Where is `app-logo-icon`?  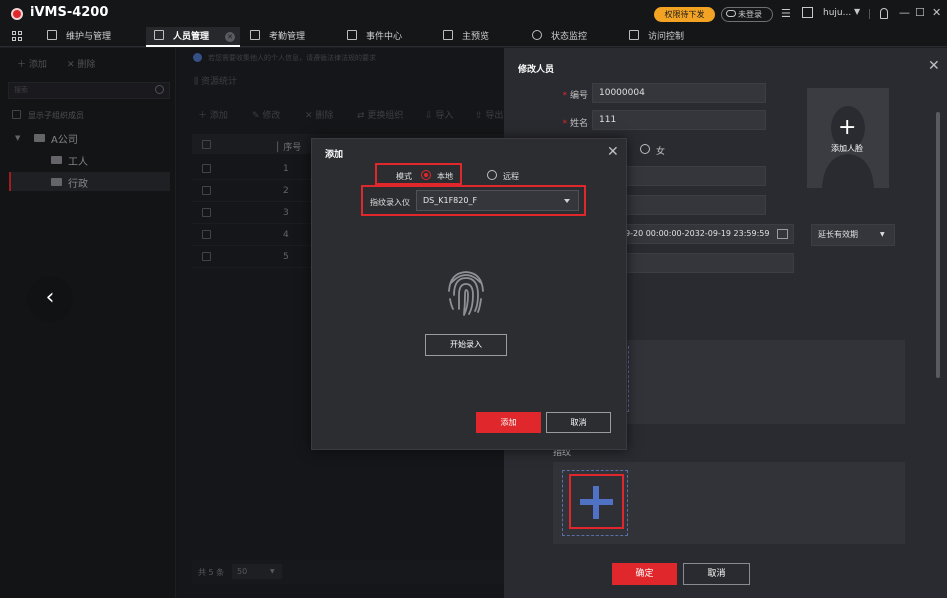
app-logo-icon is located at coordinates (17, 14).